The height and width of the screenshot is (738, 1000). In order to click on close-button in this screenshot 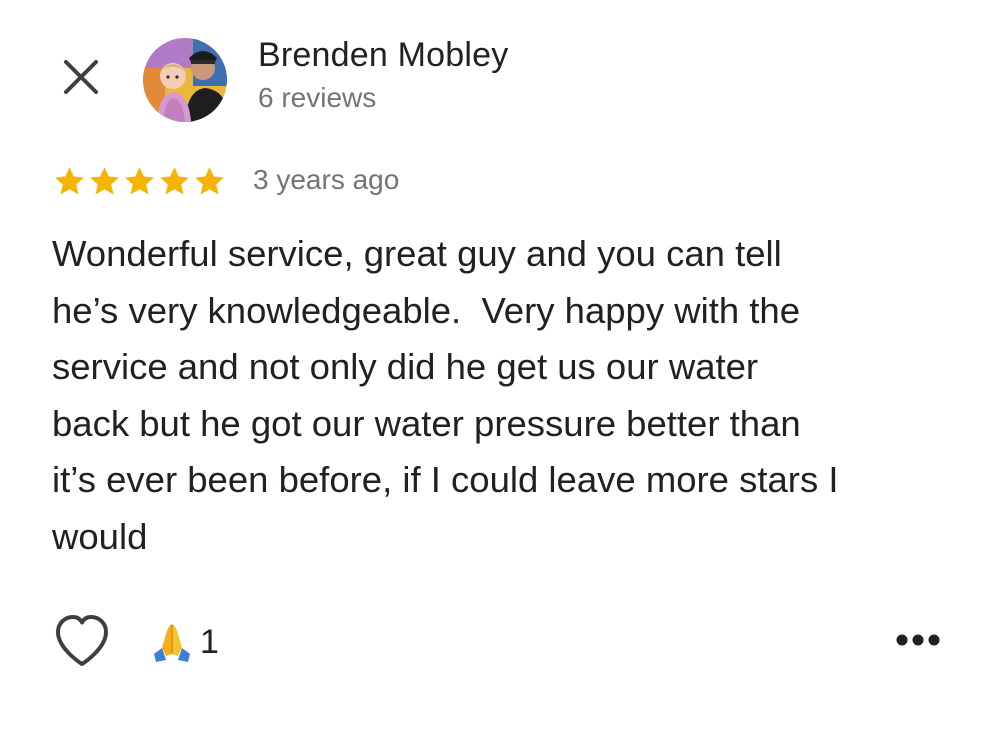, I will do `click(81, 77)`.